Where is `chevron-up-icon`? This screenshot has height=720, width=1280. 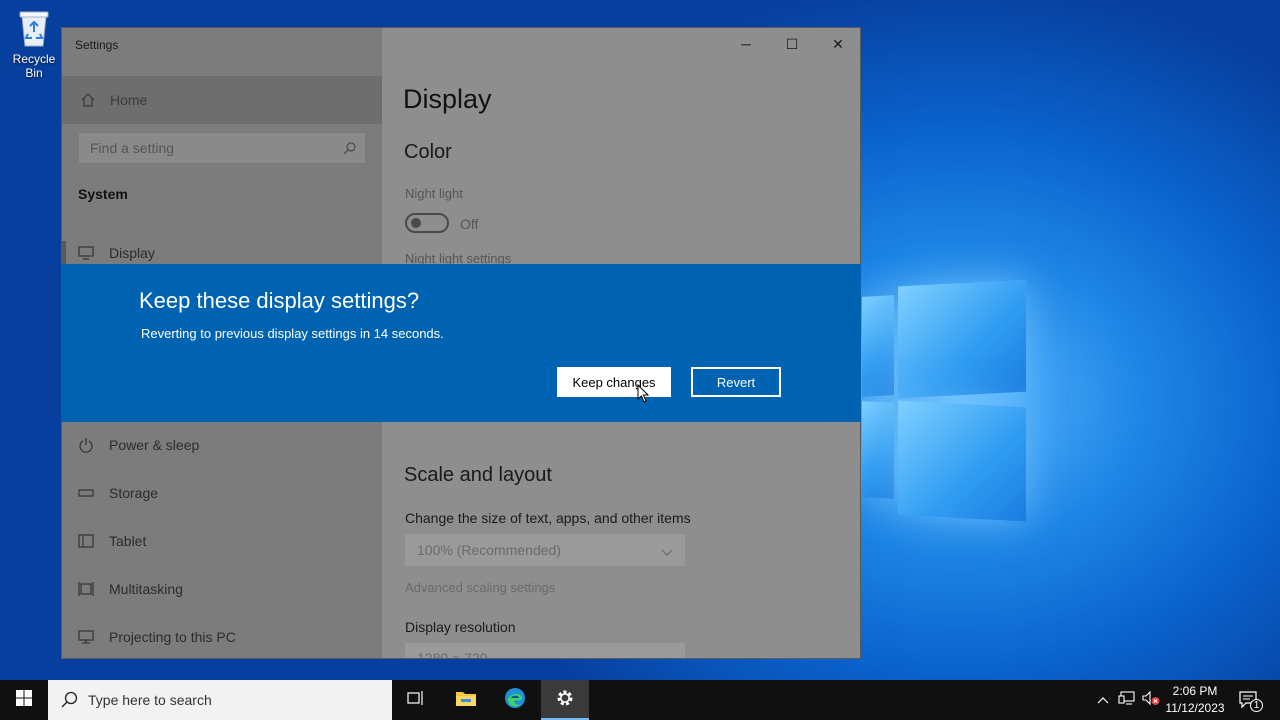 chevron-up-icon is located at coordinates (1103, 700).